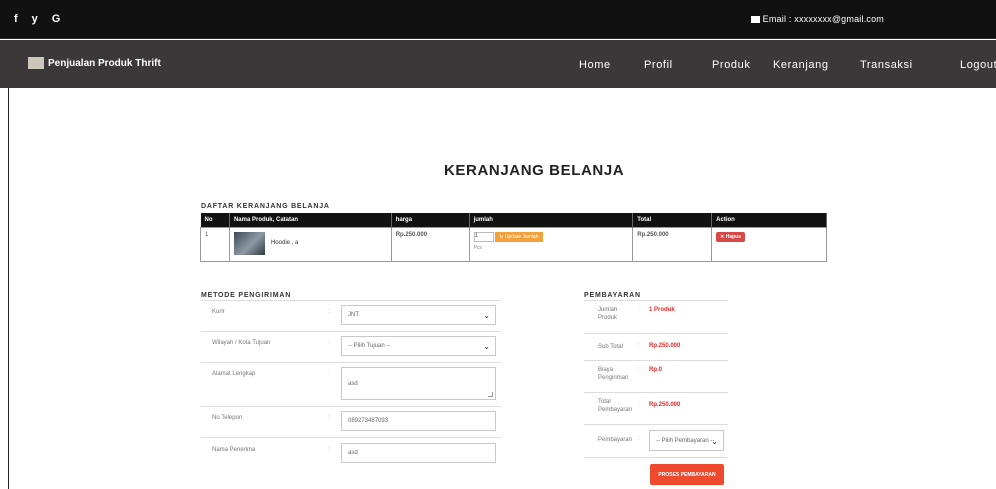  Describe the element at coordinates (551, 220) in the screenshot. I see `col-qty: jumlah` at that location.